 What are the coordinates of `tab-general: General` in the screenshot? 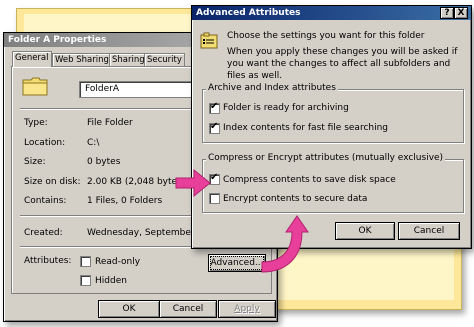 It's located at (32, 59).